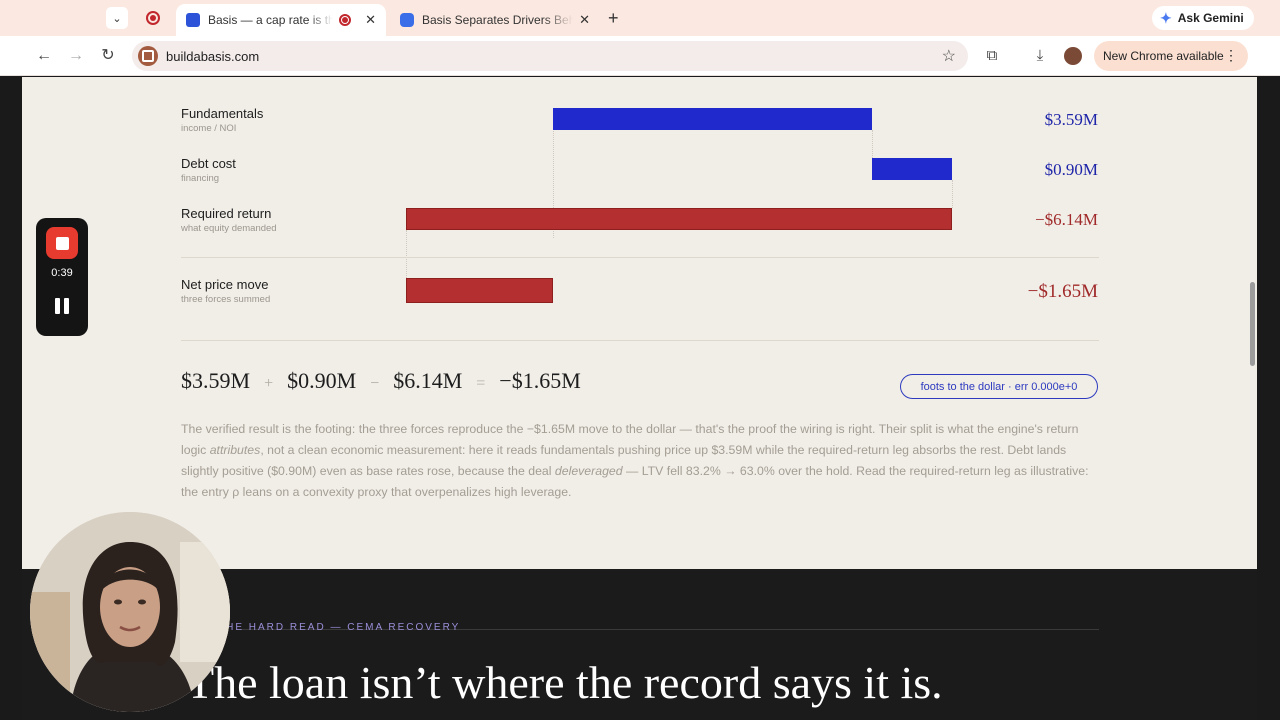 The image size is (1280, 720). Describe the element at coordinates (992, 56) in the screenshot. I see `extensions-puzzle-icon: ⧉` at that location.